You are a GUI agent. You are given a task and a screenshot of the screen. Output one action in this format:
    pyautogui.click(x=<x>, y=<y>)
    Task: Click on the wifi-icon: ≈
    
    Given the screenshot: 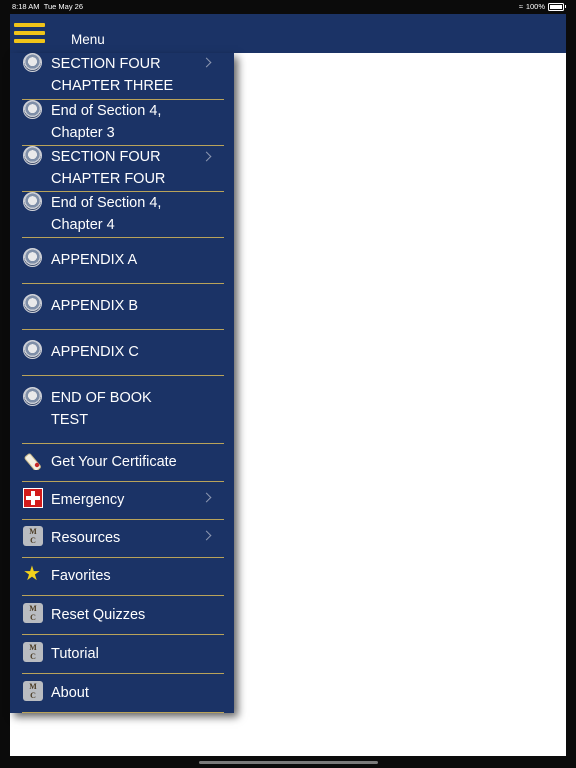 What is the action you would take?
    pyautogui.click(x=520, y=6)
    